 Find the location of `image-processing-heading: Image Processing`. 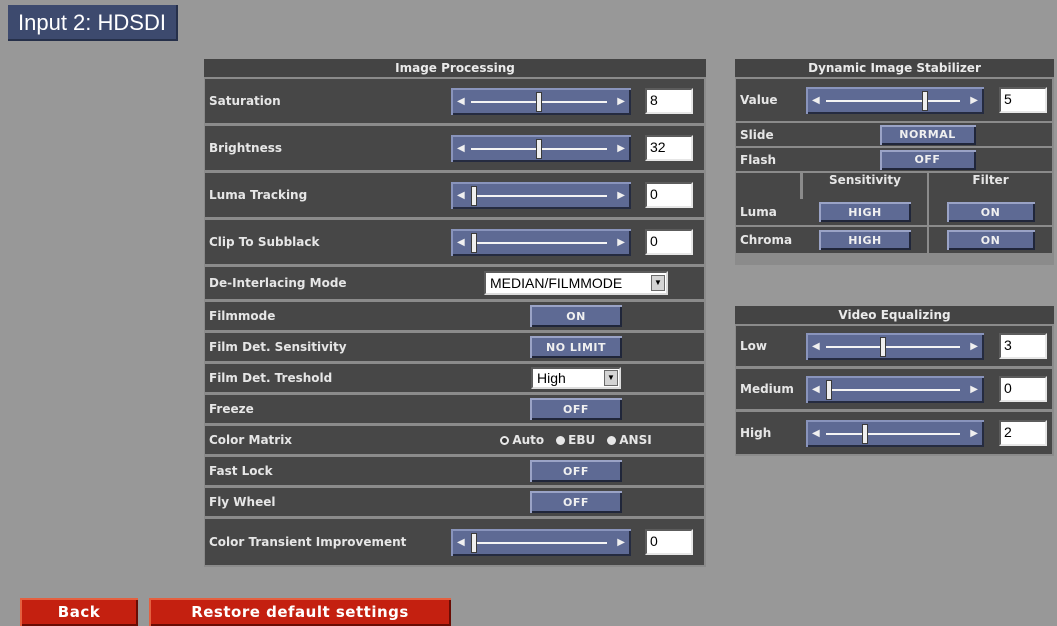

image-processing-heading: Image Processing is located at coordinates (455, 68).